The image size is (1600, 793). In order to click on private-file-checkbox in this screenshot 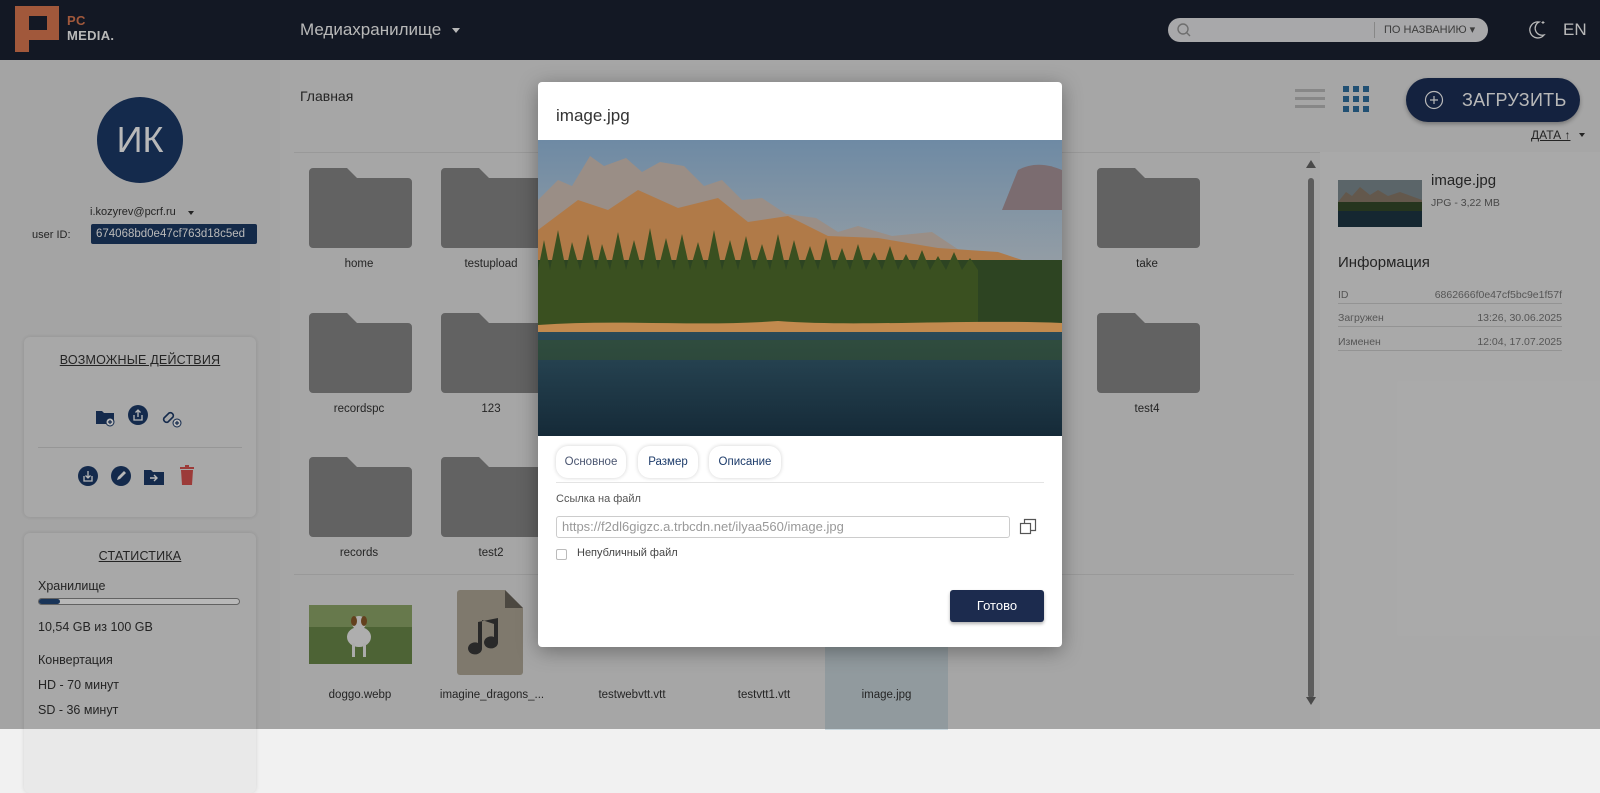, I will do `click(561, 554)`.